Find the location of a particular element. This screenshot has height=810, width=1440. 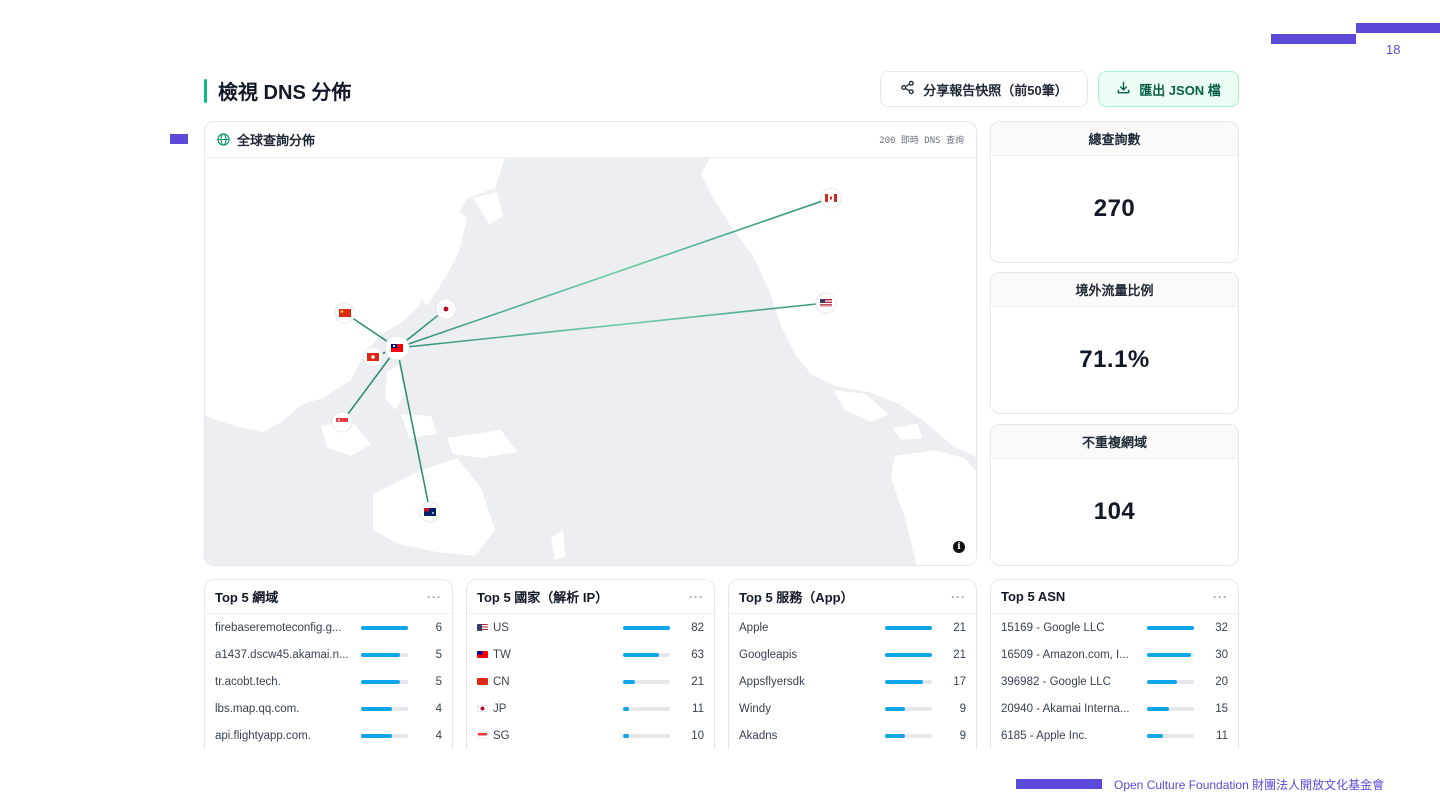

map-attribution-info-icon: i is located at coordinates (959, 547).